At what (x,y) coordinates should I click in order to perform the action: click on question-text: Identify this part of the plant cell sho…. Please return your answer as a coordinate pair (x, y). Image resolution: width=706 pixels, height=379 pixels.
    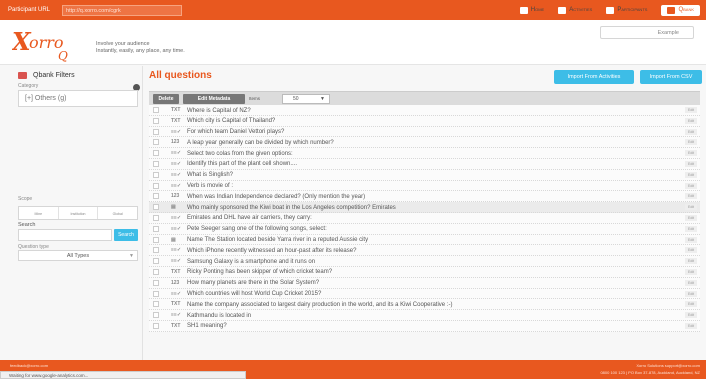
    Looking at the image, I should click on (242, 164).